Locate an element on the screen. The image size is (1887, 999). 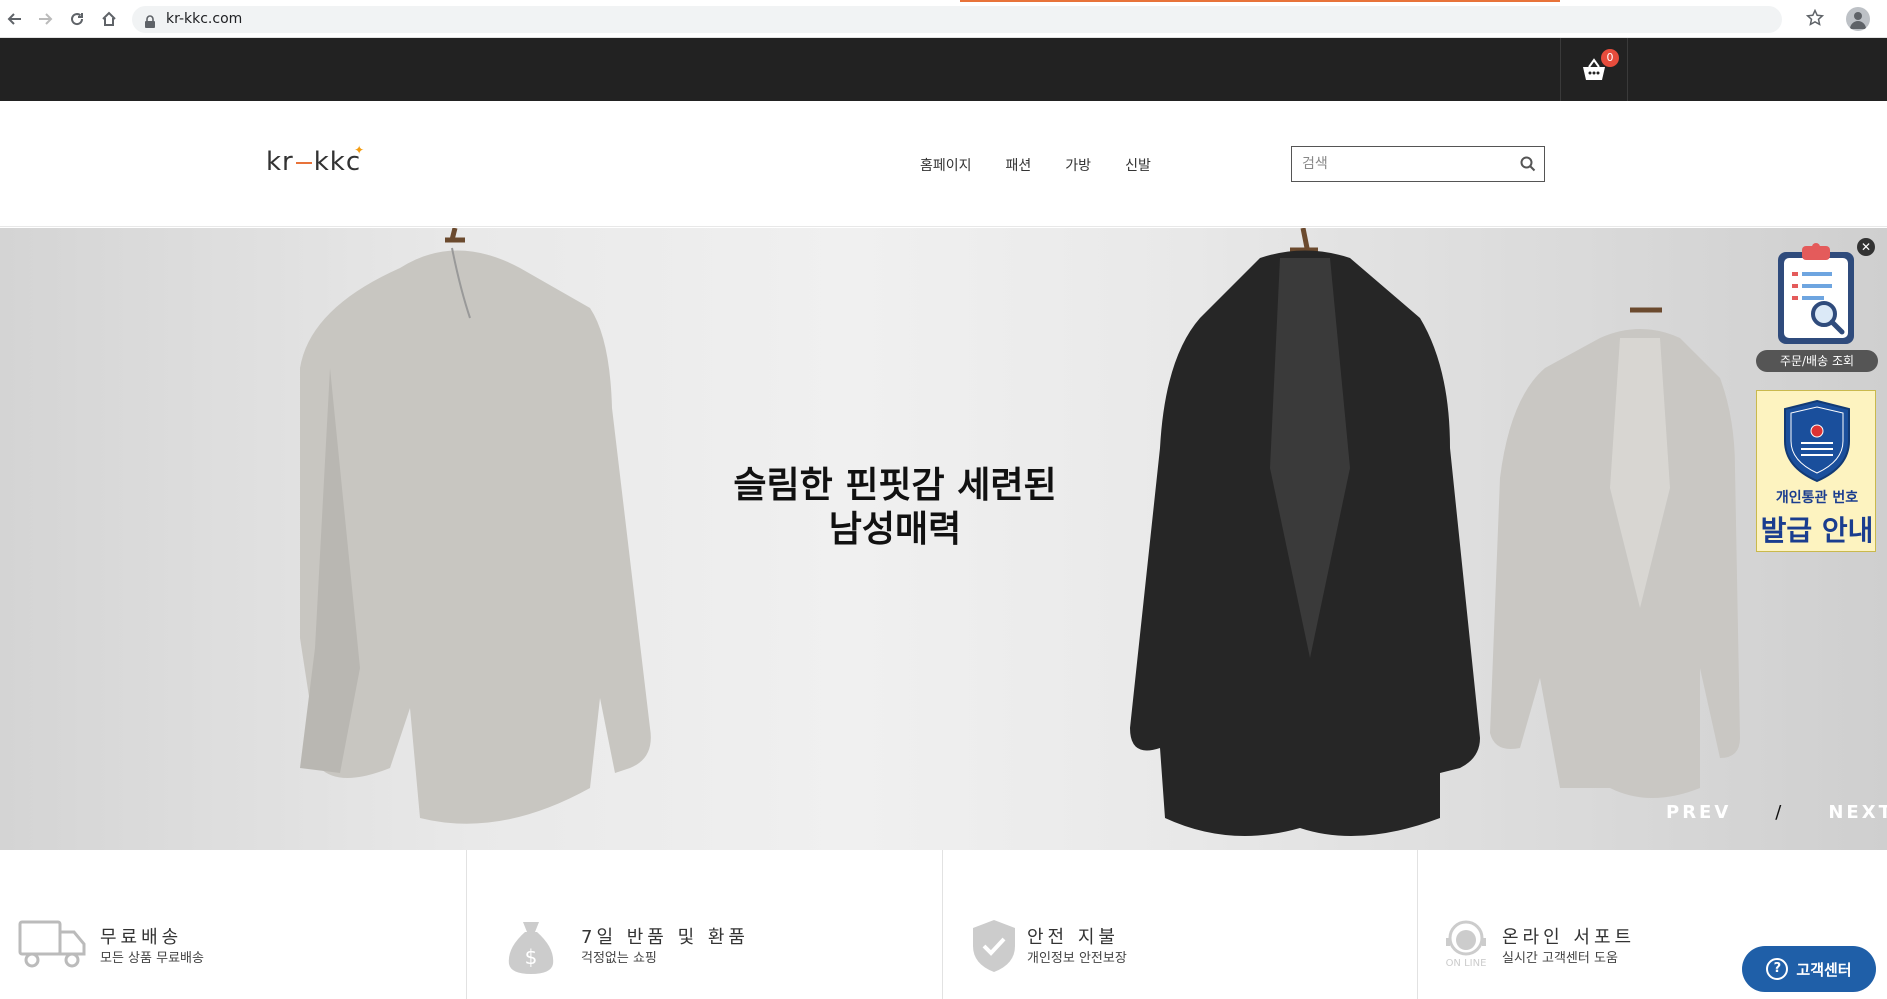
hero-headline-line1: 슬림한 핀핏감 세련된 is located at coordinates (895, 485).